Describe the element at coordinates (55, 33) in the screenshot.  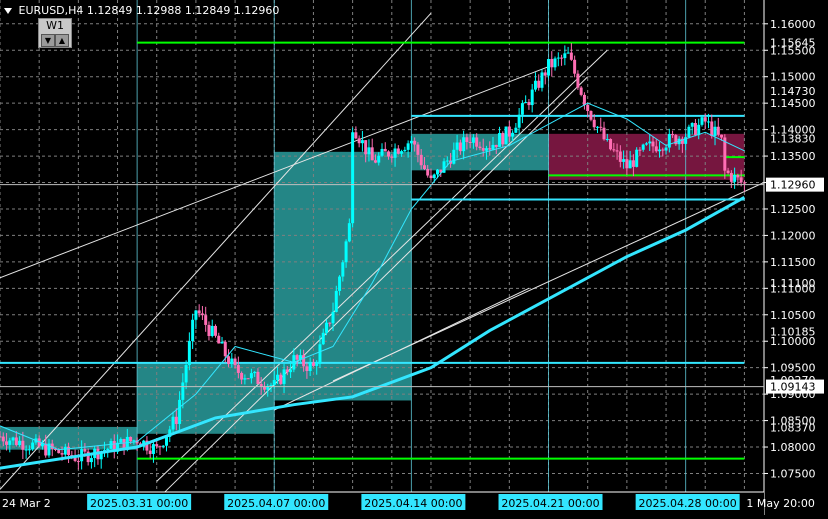
I see `timeframe-widget: W1 ▼ ▲` at that location.